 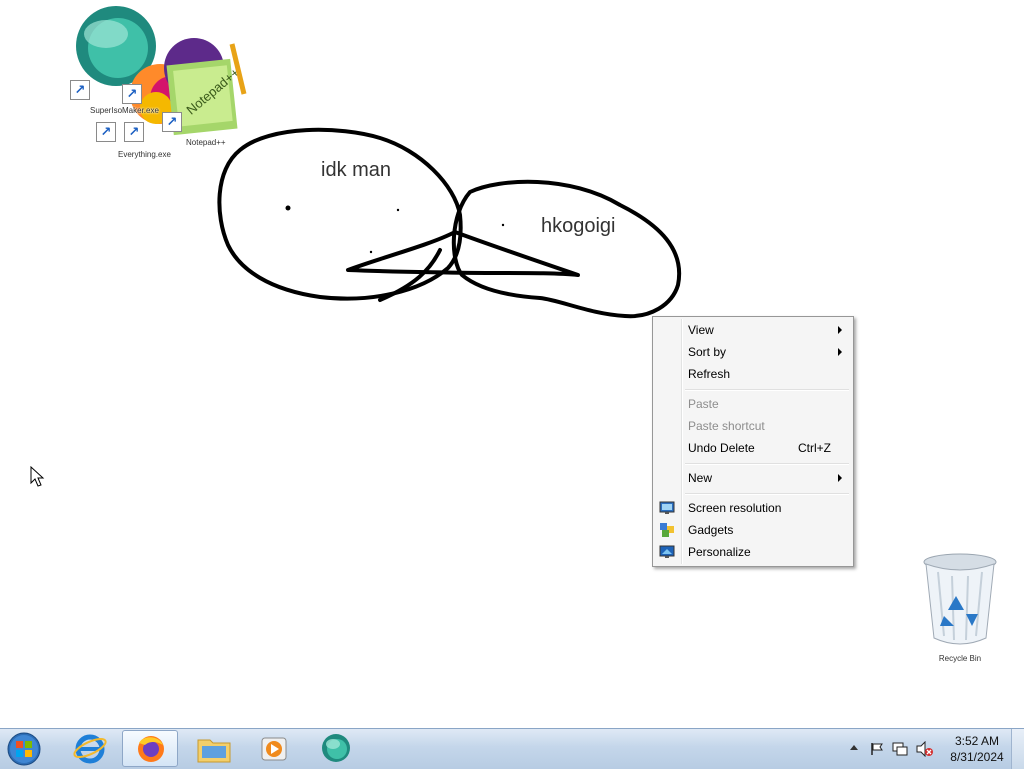 What do you see at coordinates (814, 448) in the screenshot?
I see `menu-item-shortcut: Ctrl+Z` at bounding box center [814, 448].